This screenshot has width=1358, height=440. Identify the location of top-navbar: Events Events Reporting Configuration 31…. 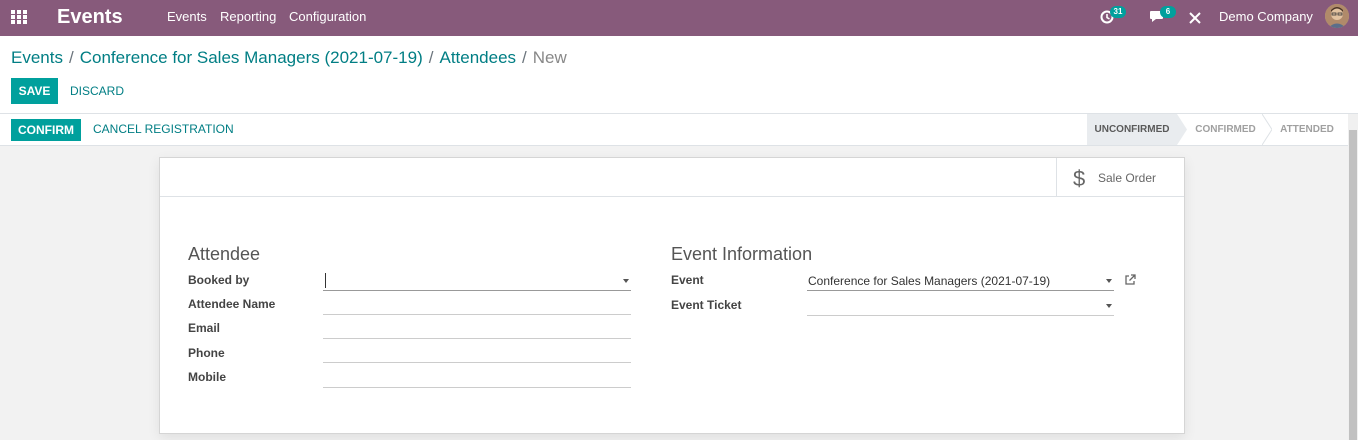
(679, 18).